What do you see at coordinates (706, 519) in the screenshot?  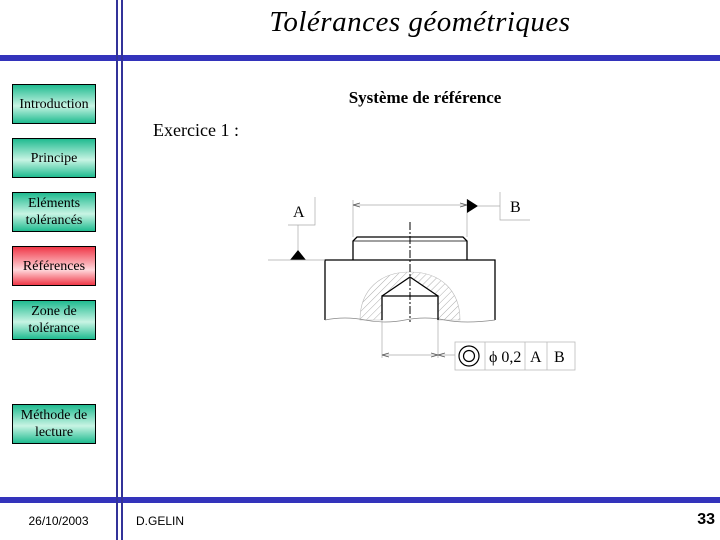 I see `page-number: 33` at bounding box center [706, 519].